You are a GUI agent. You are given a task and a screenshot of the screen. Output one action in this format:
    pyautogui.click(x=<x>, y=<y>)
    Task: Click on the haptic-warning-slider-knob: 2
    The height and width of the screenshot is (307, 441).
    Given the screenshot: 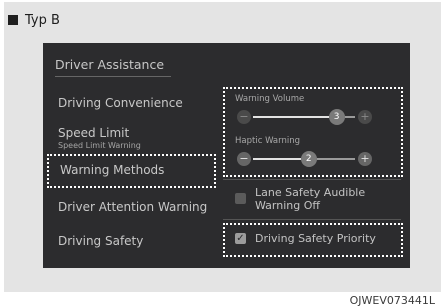 What is the action you would take?
    pyautogui.click(x=308, y=159)
    